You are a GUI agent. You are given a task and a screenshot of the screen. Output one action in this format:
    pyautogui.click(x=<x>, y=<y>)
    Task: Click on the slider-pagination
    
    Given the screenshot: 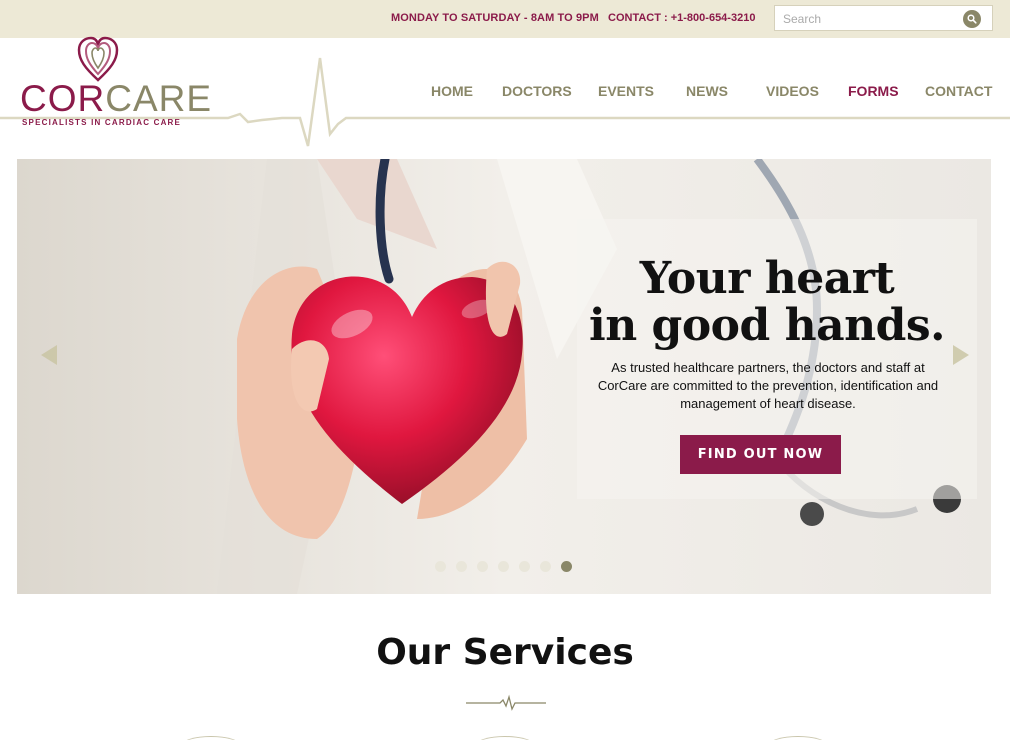 What is the action you would take?
    pyautogui.click(x=503, y=567)
    